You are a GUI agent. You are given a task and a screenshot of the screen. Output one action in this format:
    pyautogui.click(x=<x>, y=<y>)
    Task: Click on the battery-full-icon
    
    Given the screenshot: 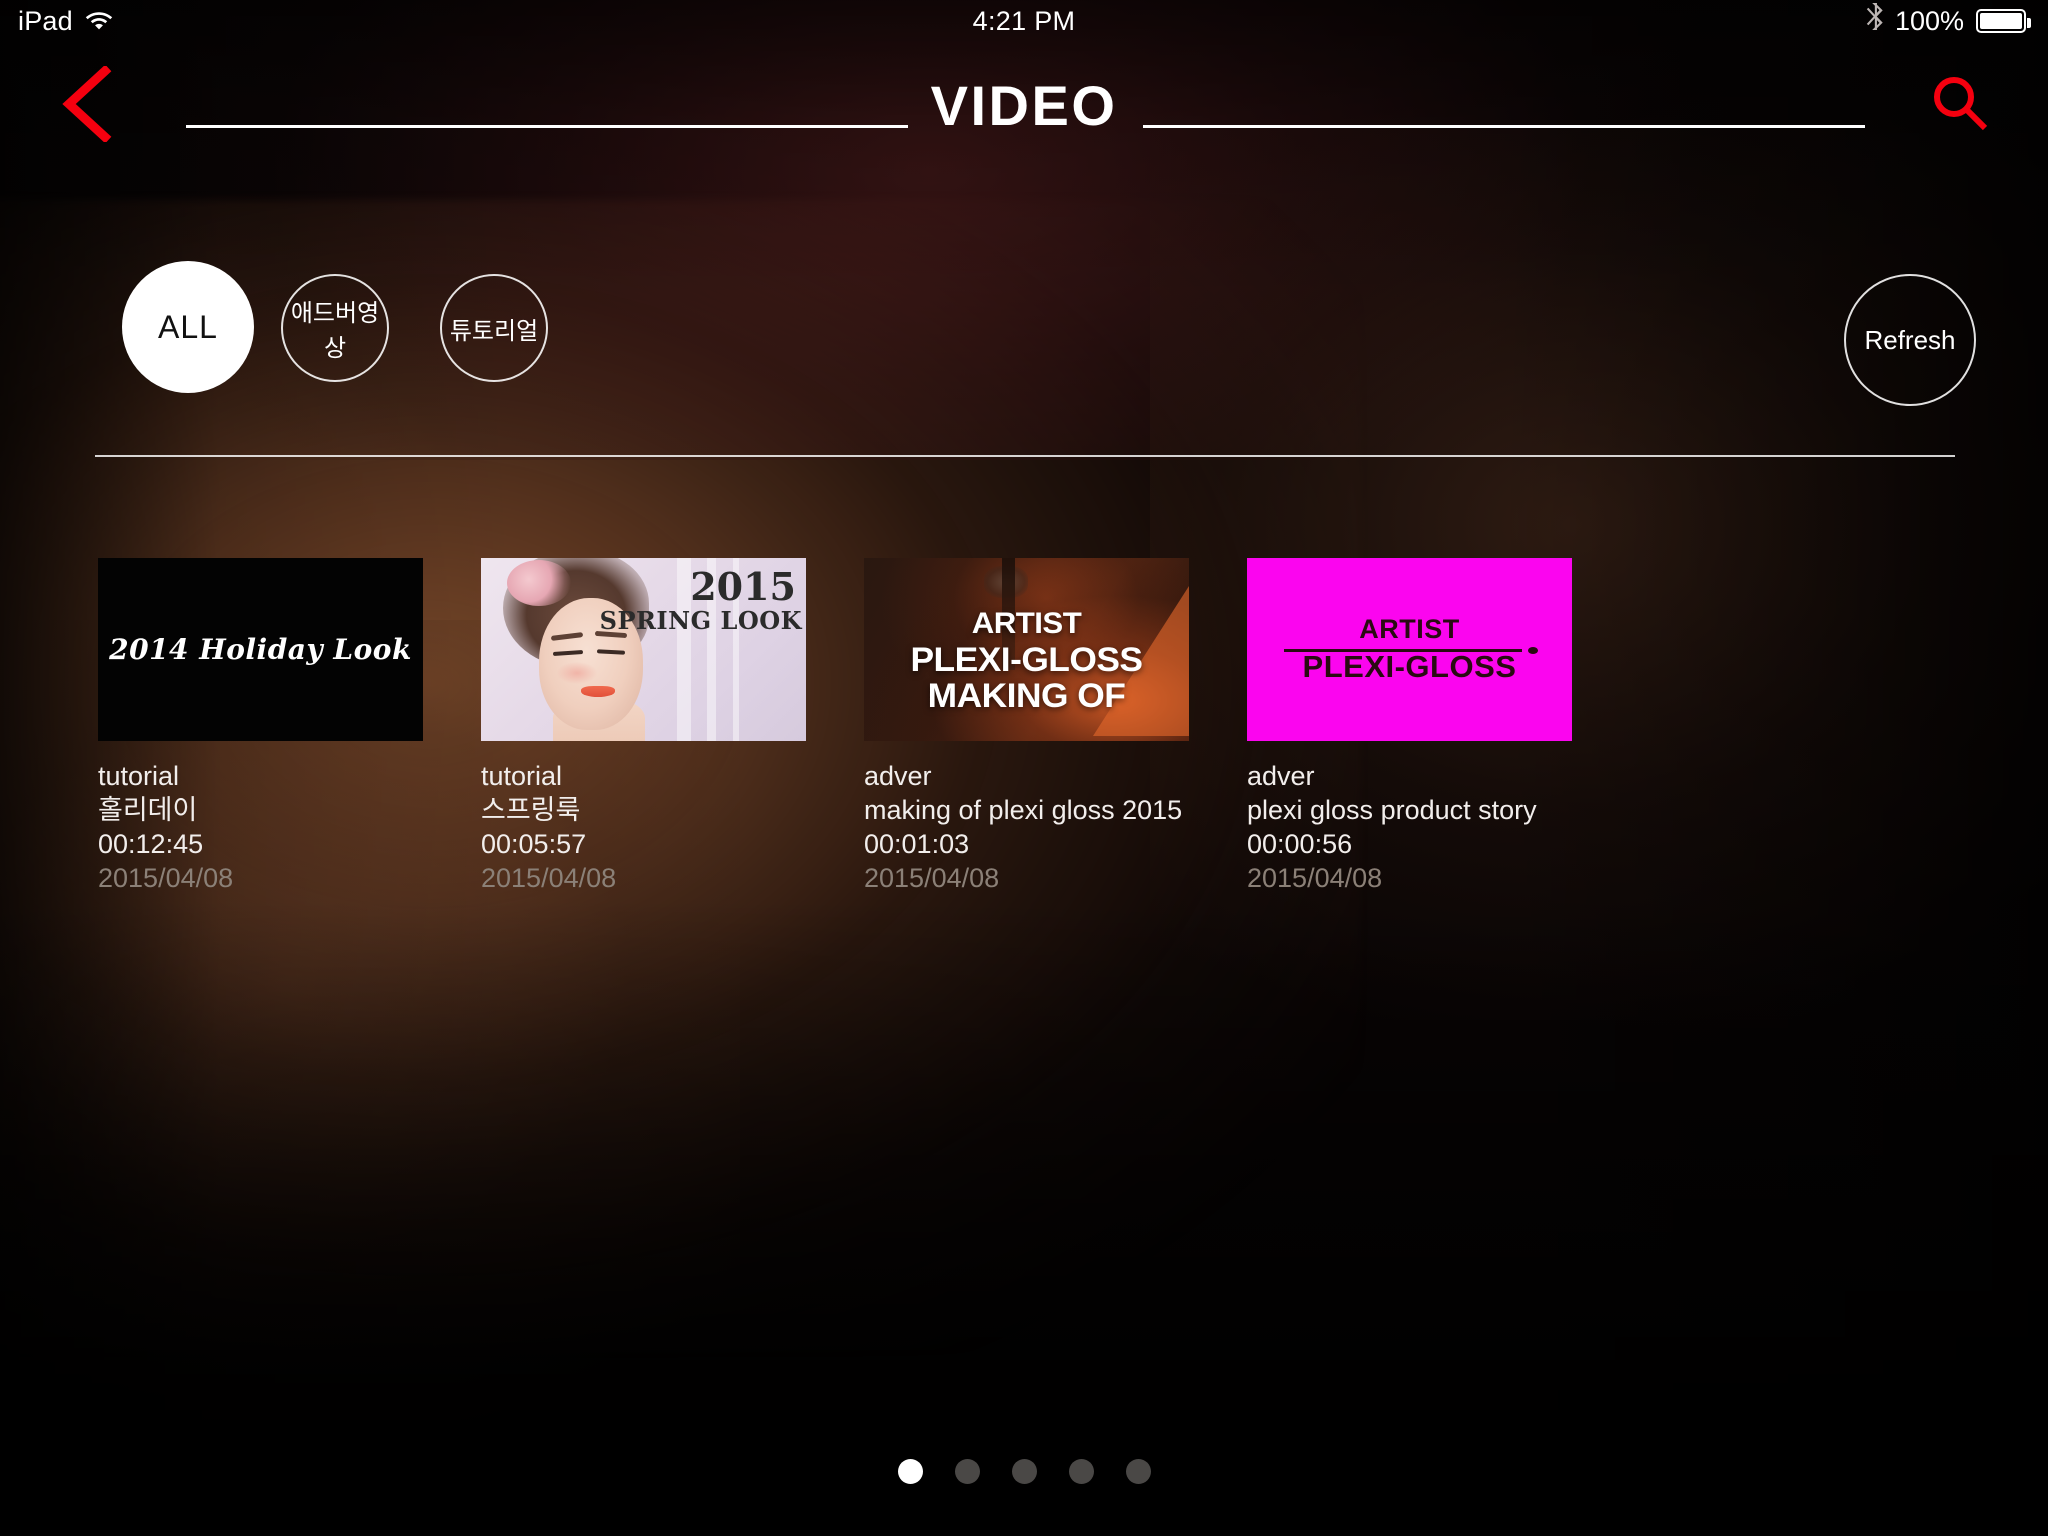 What is the action you would take?
    pyautogui.click(x=2003, y=21)
    